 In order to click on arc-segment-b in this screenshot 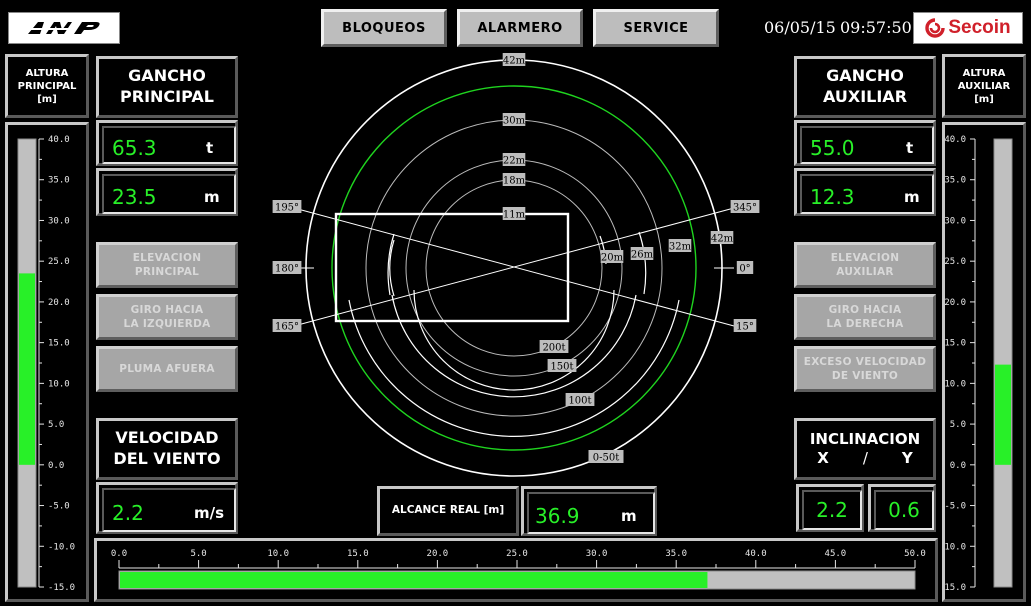, I will do `click(642, 263)`.